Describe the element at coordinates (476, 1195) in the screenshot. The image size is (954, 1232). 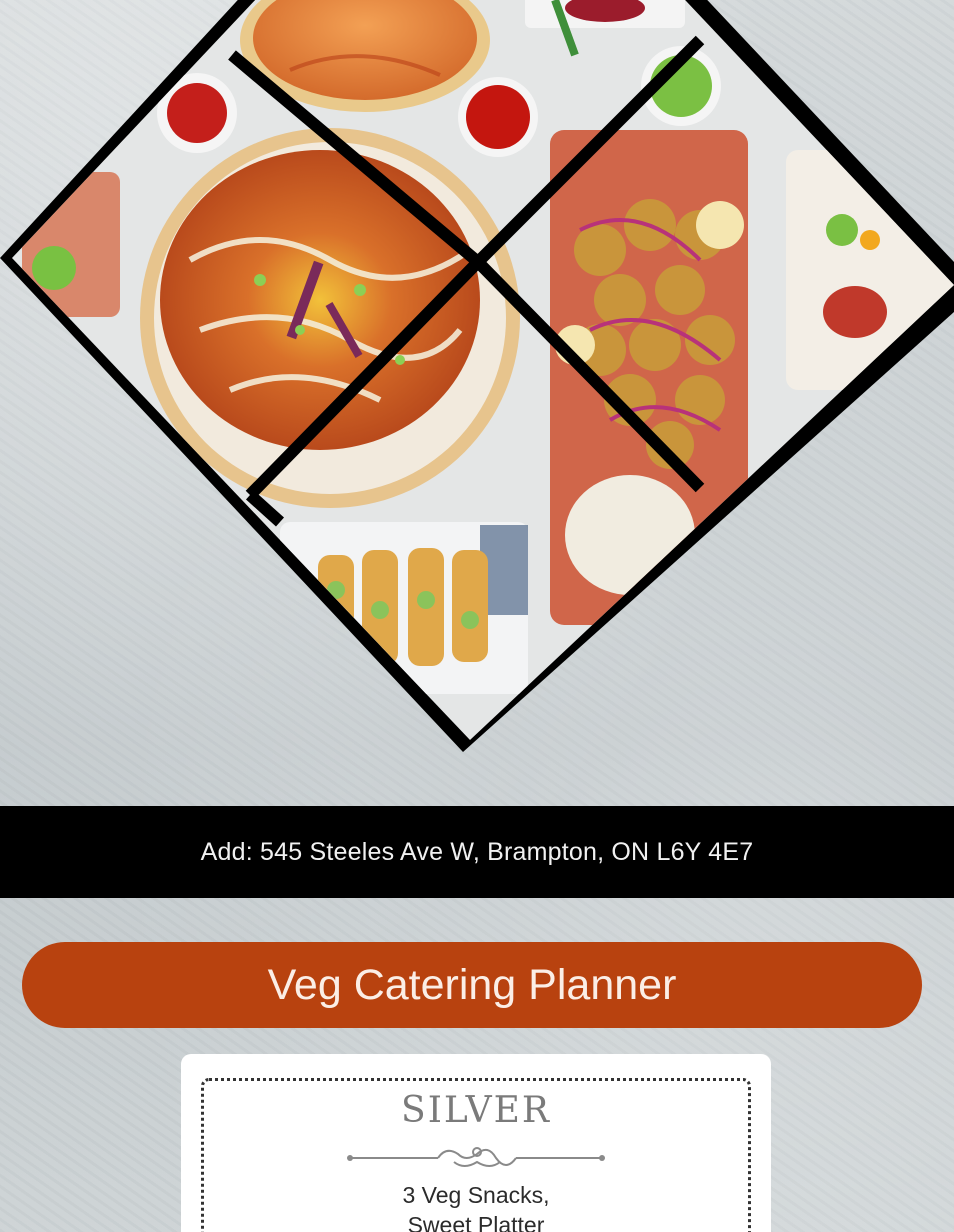
I see `package-line-1: 3 Veg Snacks,` at that location.